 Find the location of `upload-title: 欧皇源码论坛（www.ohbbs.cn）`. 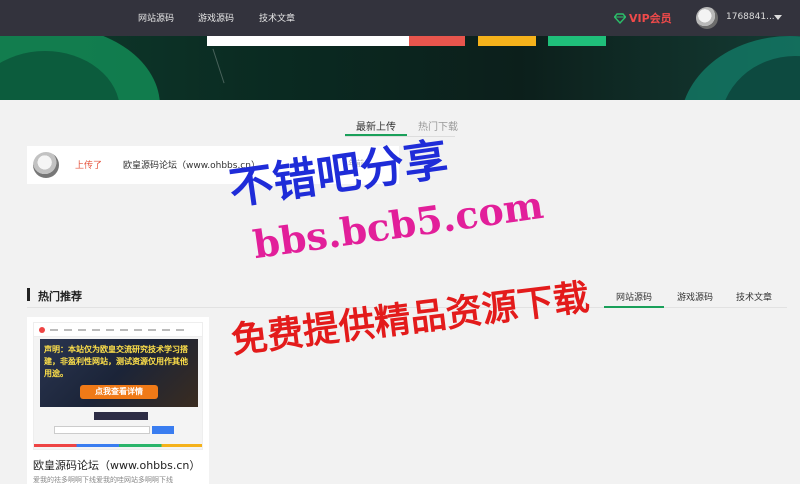

upload-title: 欧皇源码论坛（www.ohbbs.cn） is located at coordinates (191, 164).